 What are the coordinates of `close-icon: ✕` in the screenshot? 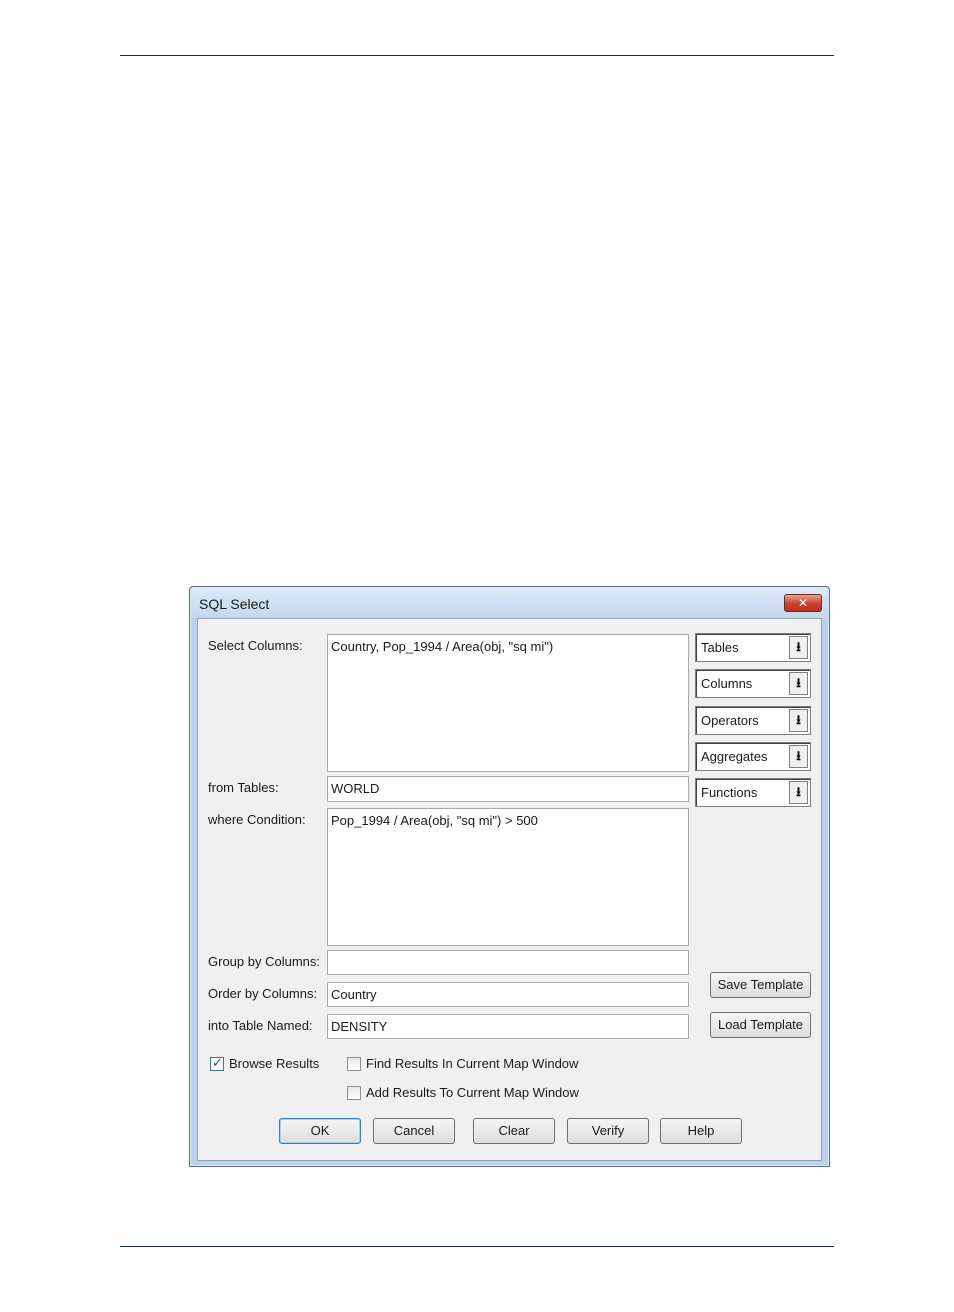 It's located at (803, 603).